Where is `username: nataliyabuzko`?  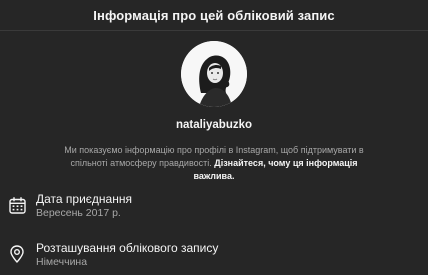 username: nataliyabuzko is located at coordinates (214, 125).